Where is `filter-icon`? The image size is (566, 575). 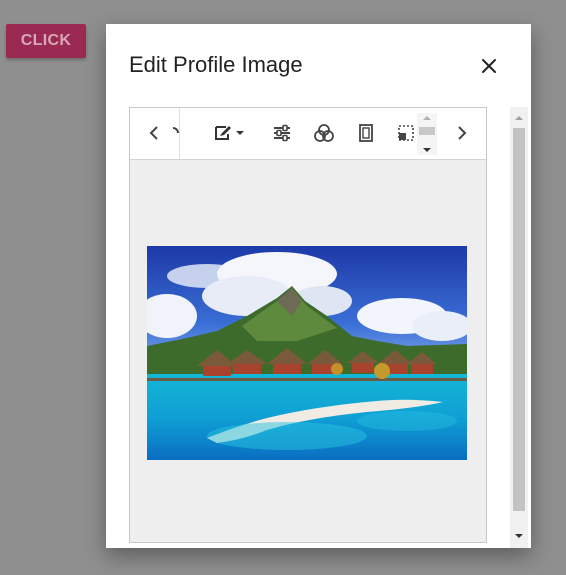 filter-icon is located at coordinates (324, 133).